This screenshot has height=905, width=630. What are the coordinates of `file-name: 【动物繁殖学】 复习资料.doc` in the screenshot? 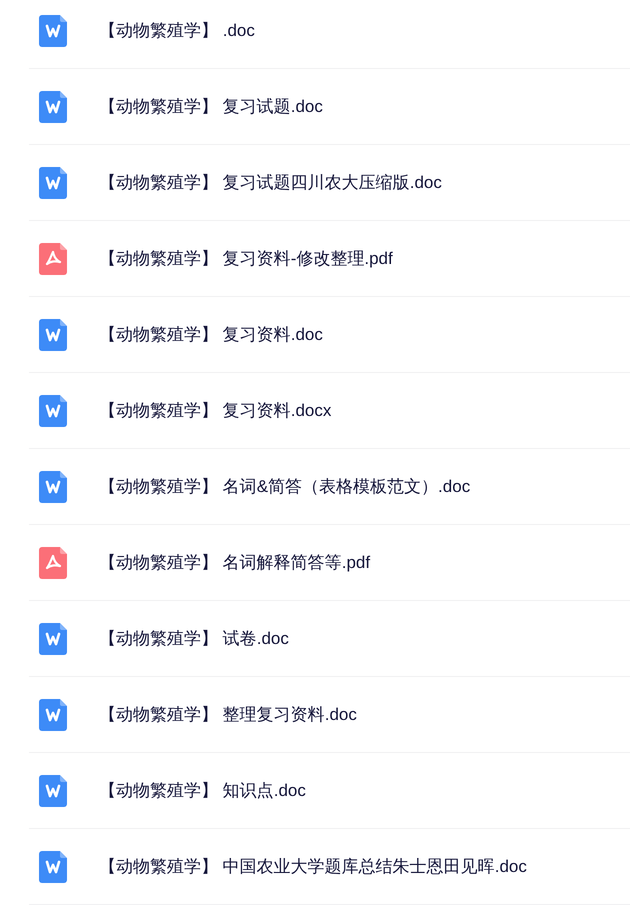 It's located at (211, 334).